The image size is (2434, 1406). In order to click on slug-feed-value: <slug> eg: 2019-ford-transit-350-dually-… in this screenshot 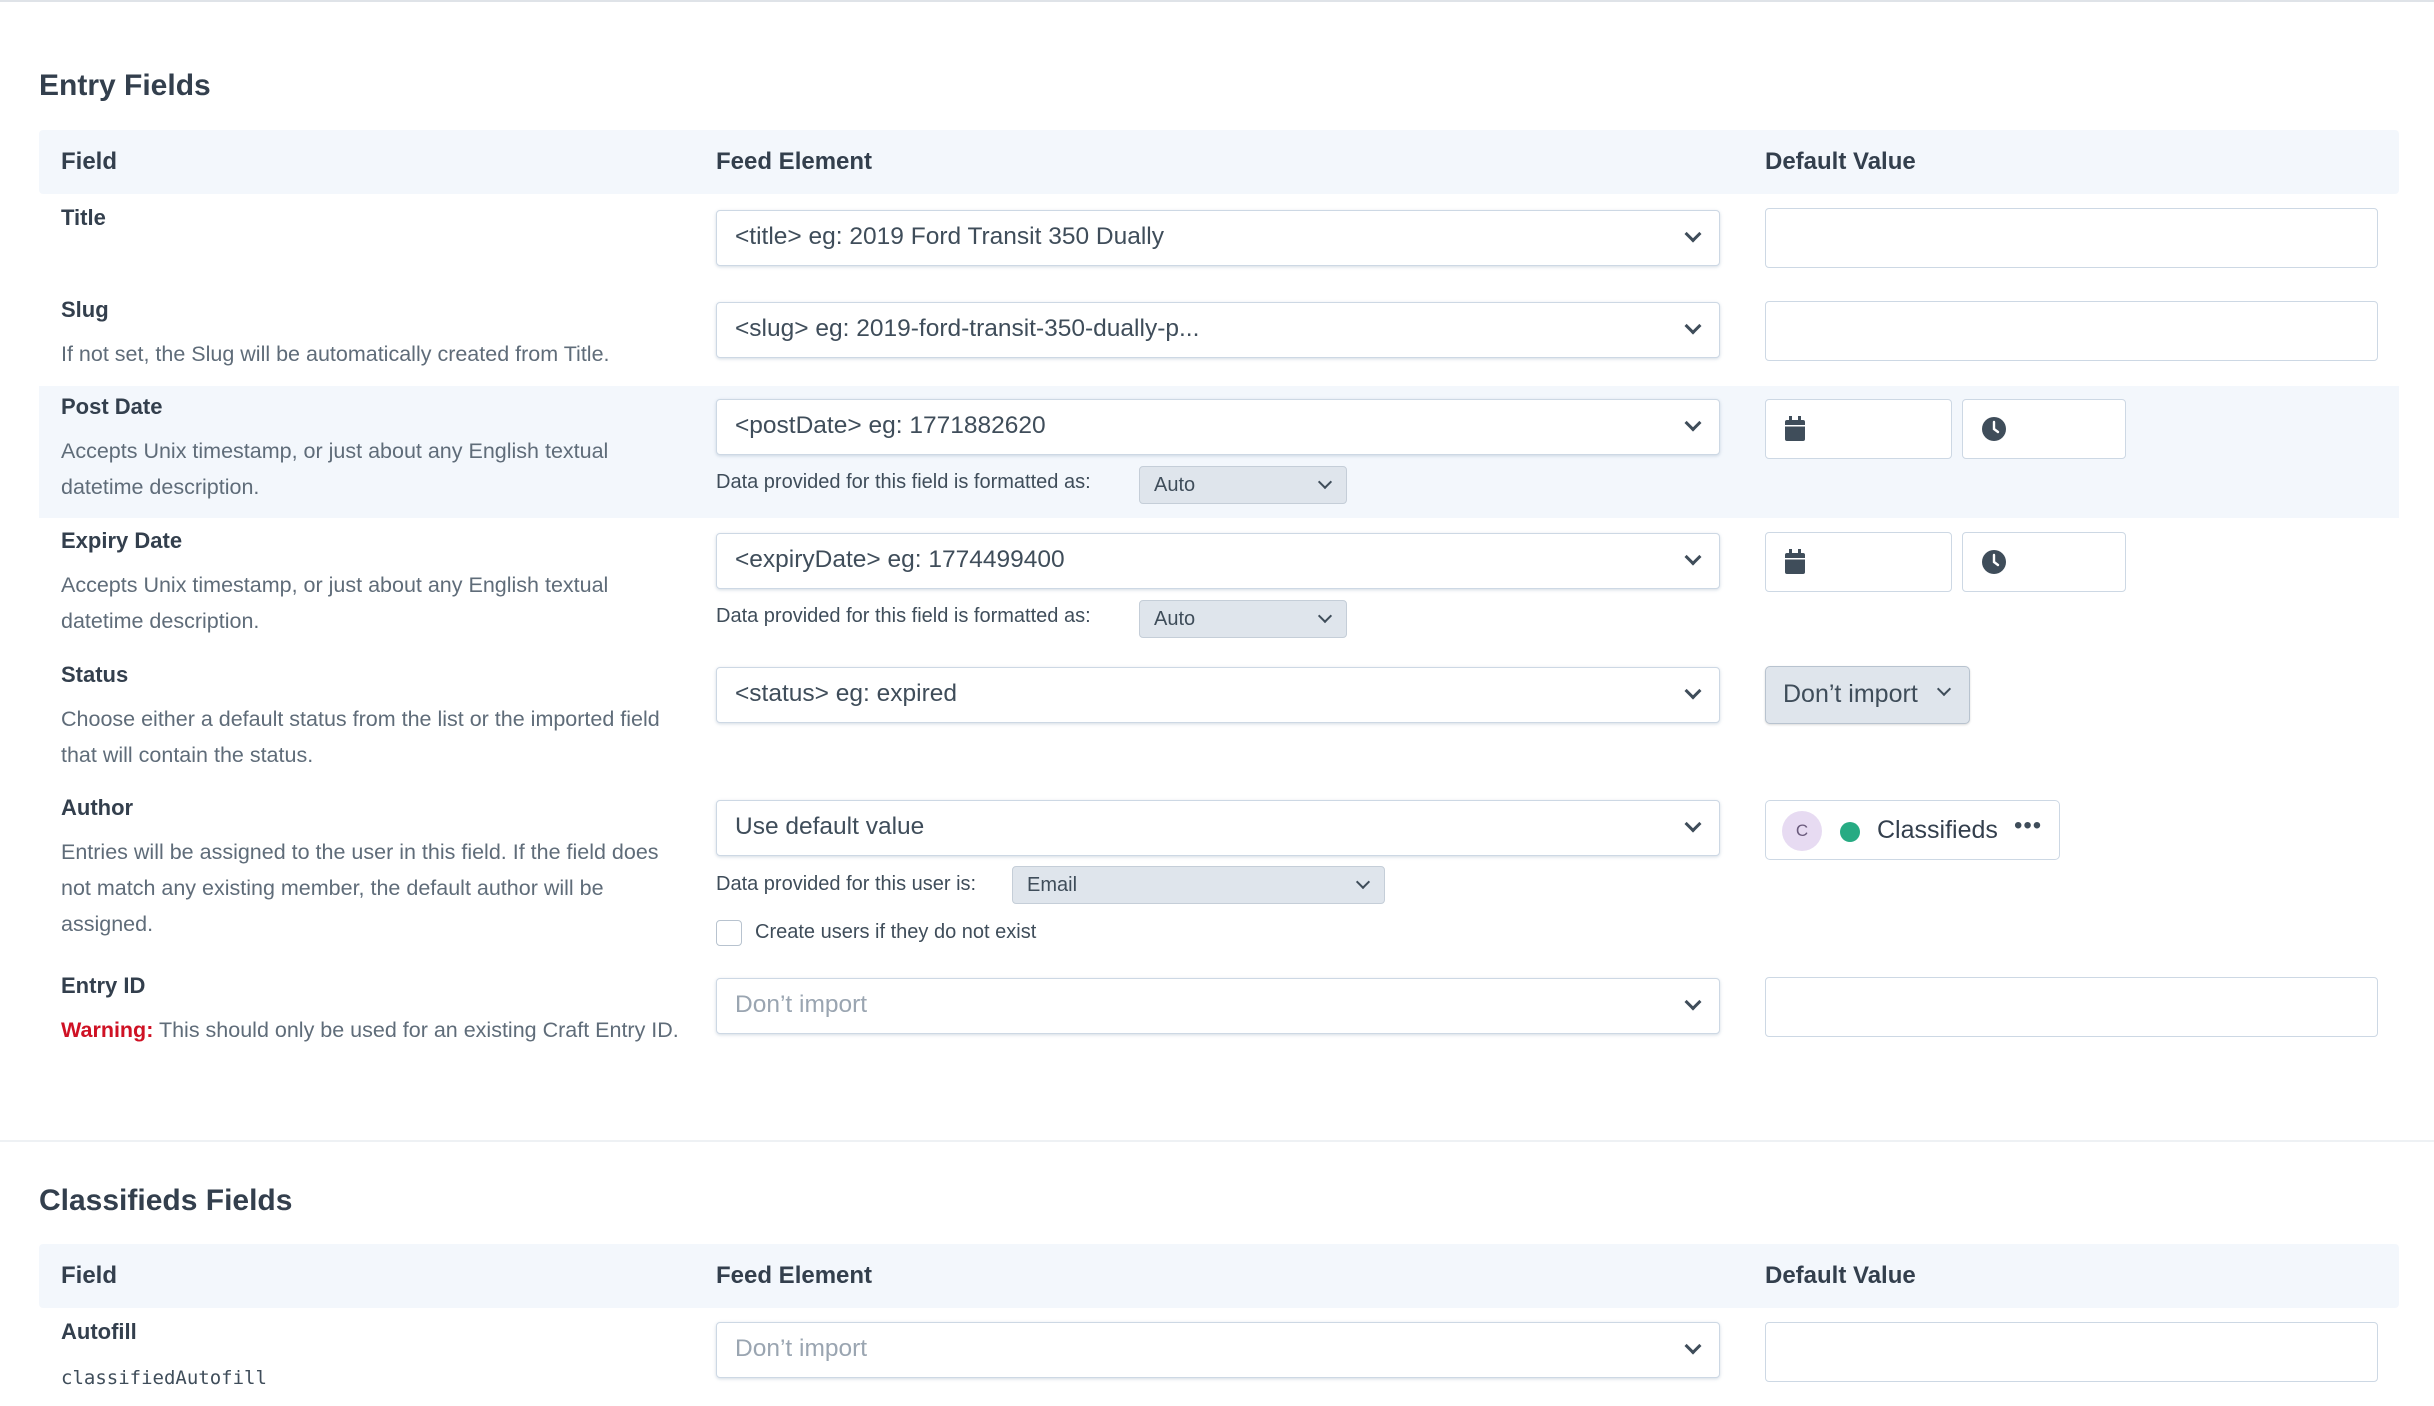, I will do `click(967, 328)`.